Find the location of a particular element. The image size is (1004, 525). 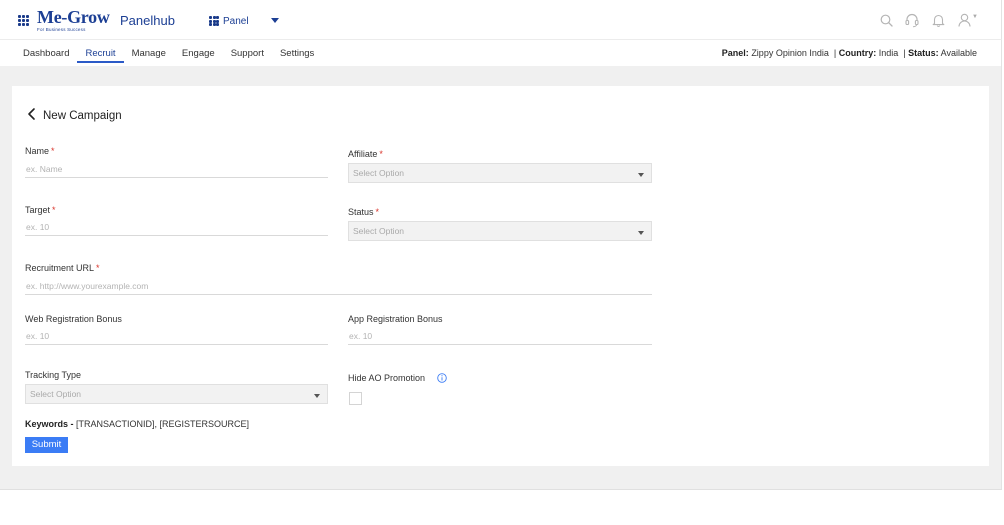

affiliate-select: Select Option is located at coordinates (500, 173).